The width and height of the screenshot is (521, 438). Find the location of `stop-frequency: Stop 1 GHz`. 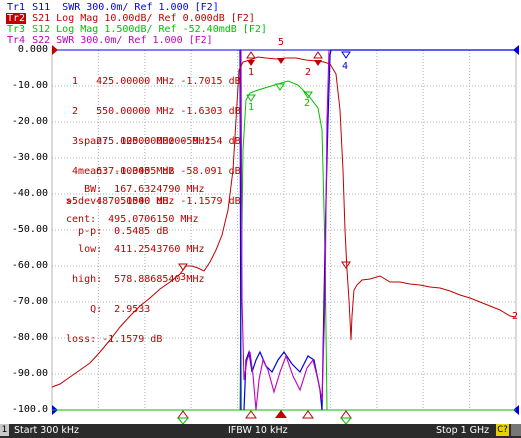

stop-frequency: Stop 1 GHz is located at coordinates (462, 431).